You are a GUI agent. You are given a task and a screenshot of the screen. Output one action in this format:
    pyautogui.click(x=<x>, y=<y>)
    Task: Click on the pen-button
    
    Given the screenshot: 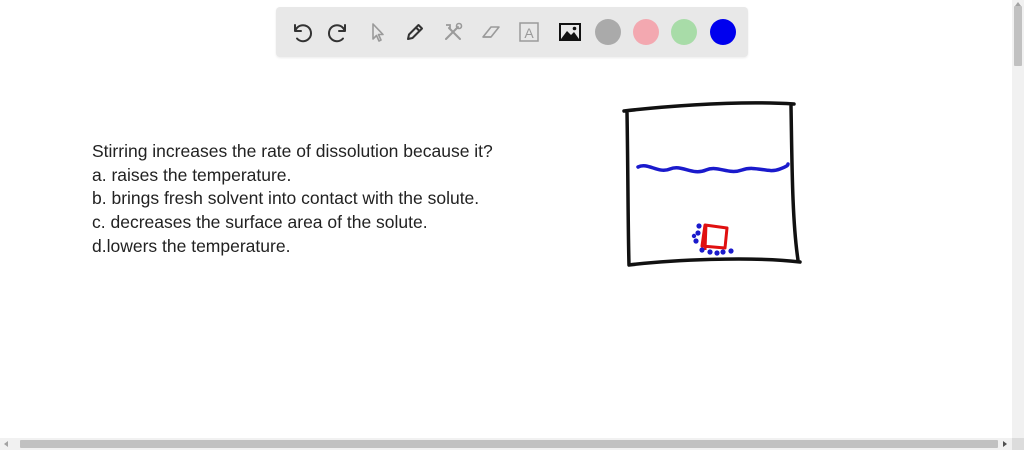 What is the action you would take?
    pyautogui.click(x=415, y=32)
    